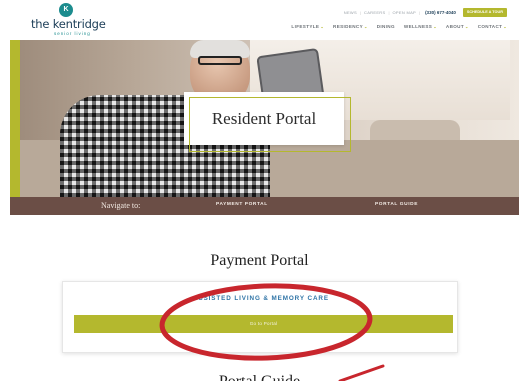 The image size is (519, 381). I want to click on anchor-link-payment-portal: PAYMENT PORTAL, so click(242, 204).